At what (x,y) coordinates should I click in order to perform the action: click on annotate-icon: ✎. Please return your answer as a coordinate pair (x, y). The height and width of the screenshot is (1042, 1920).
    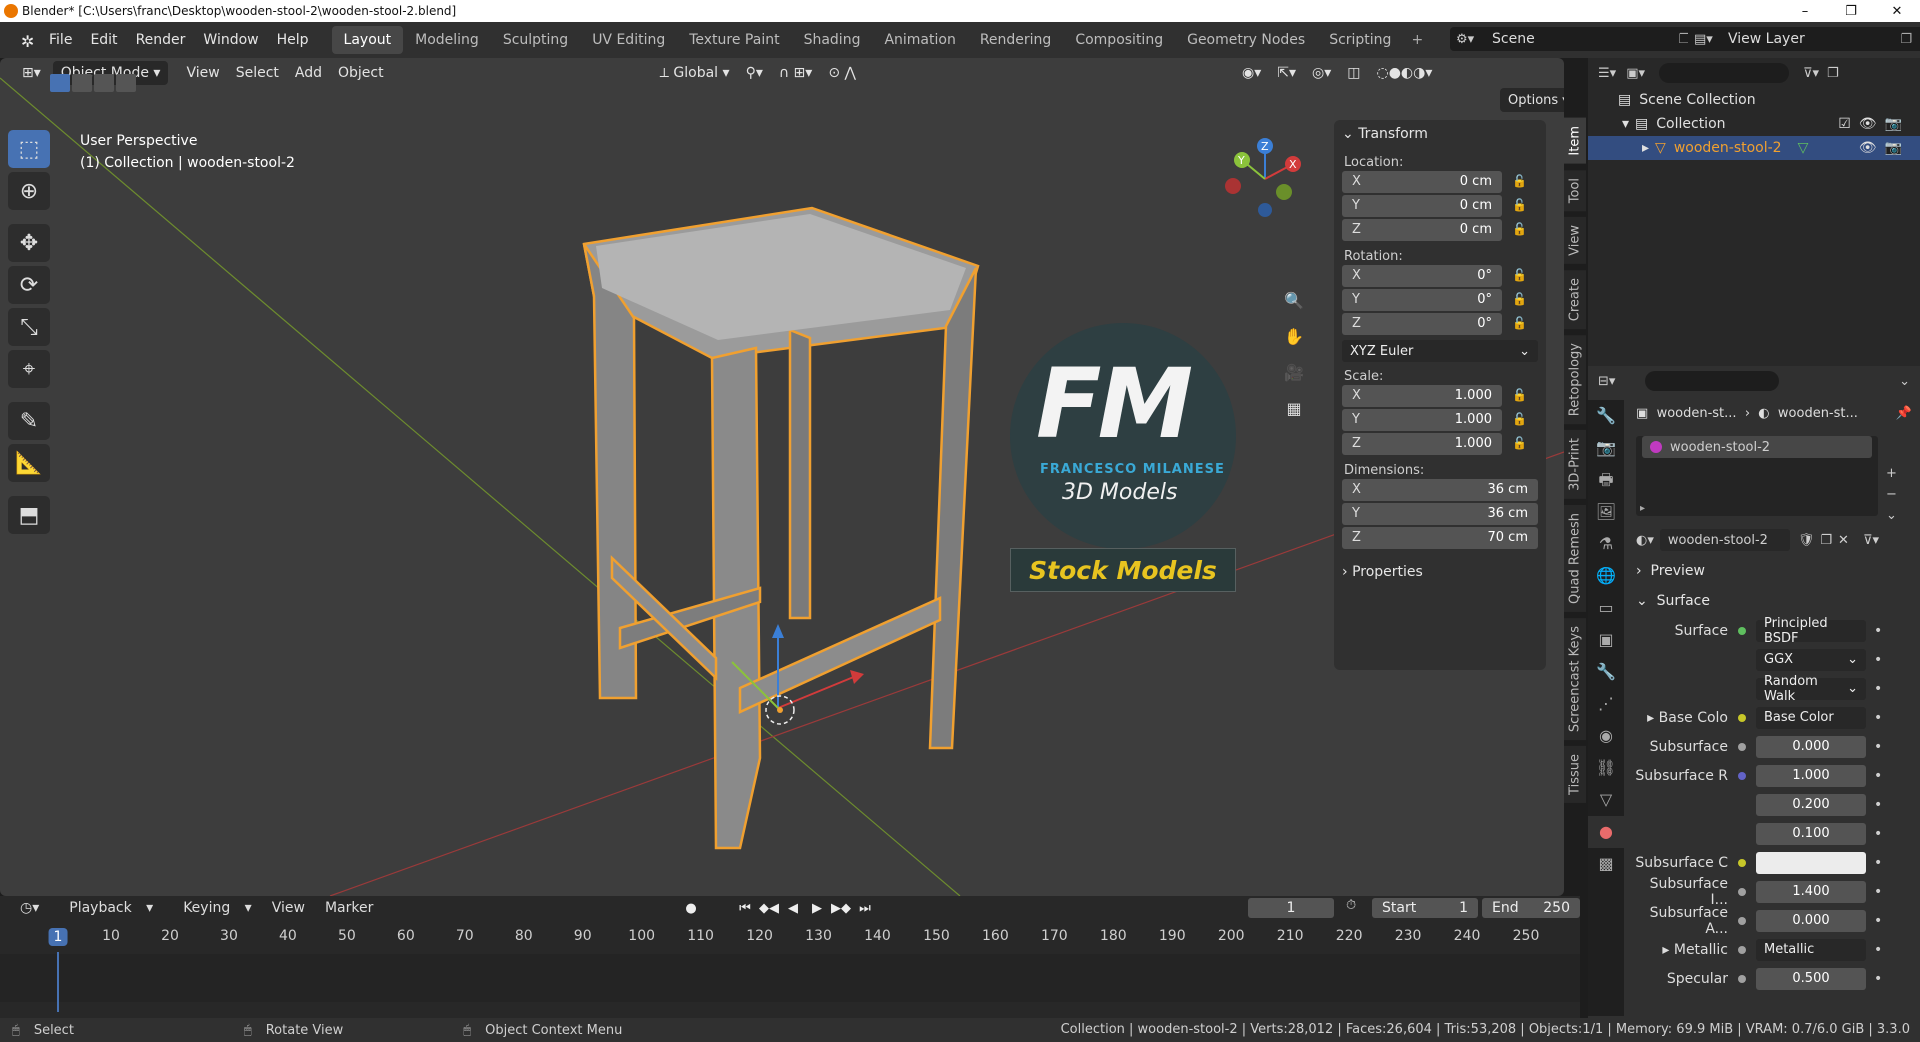
    Looking at the image, I should click on (29, 421).